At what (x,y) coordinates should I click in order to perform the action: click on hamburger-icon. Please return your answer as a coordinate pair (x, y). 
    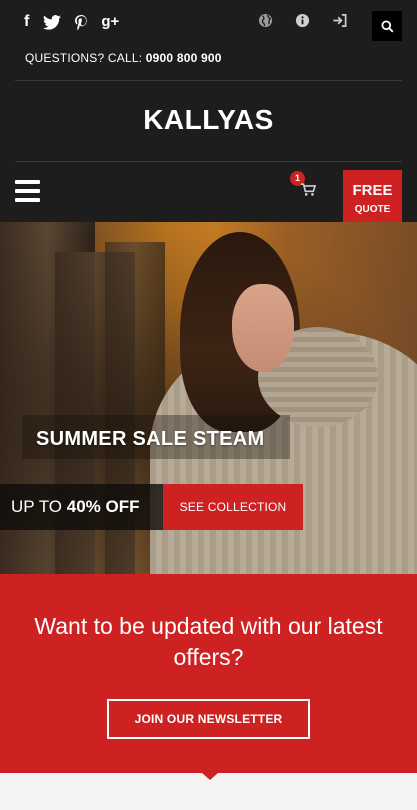
    Looking at the image, I should click on (27, 191).